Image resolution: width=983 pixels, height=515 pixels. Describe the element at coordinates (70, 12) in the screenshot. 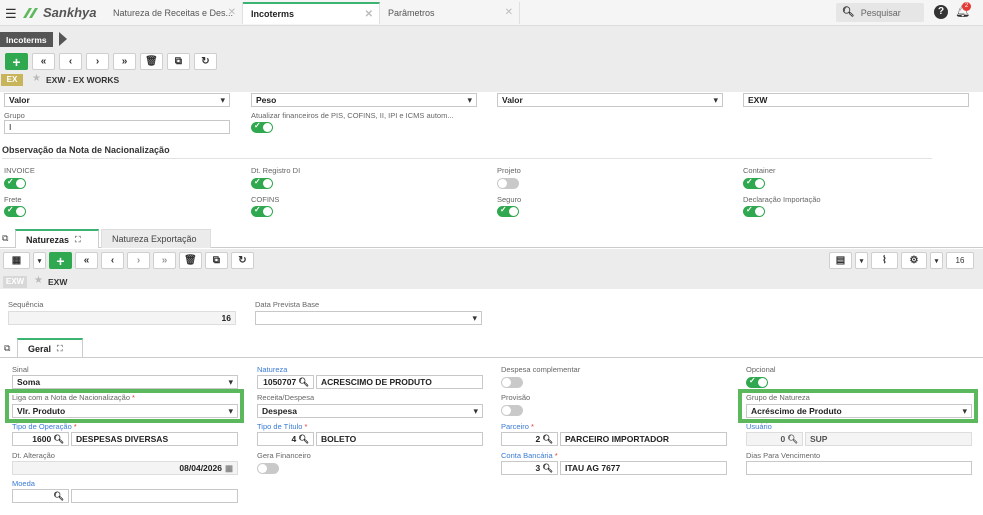

I see `brand-name: Sankhya` at that location.